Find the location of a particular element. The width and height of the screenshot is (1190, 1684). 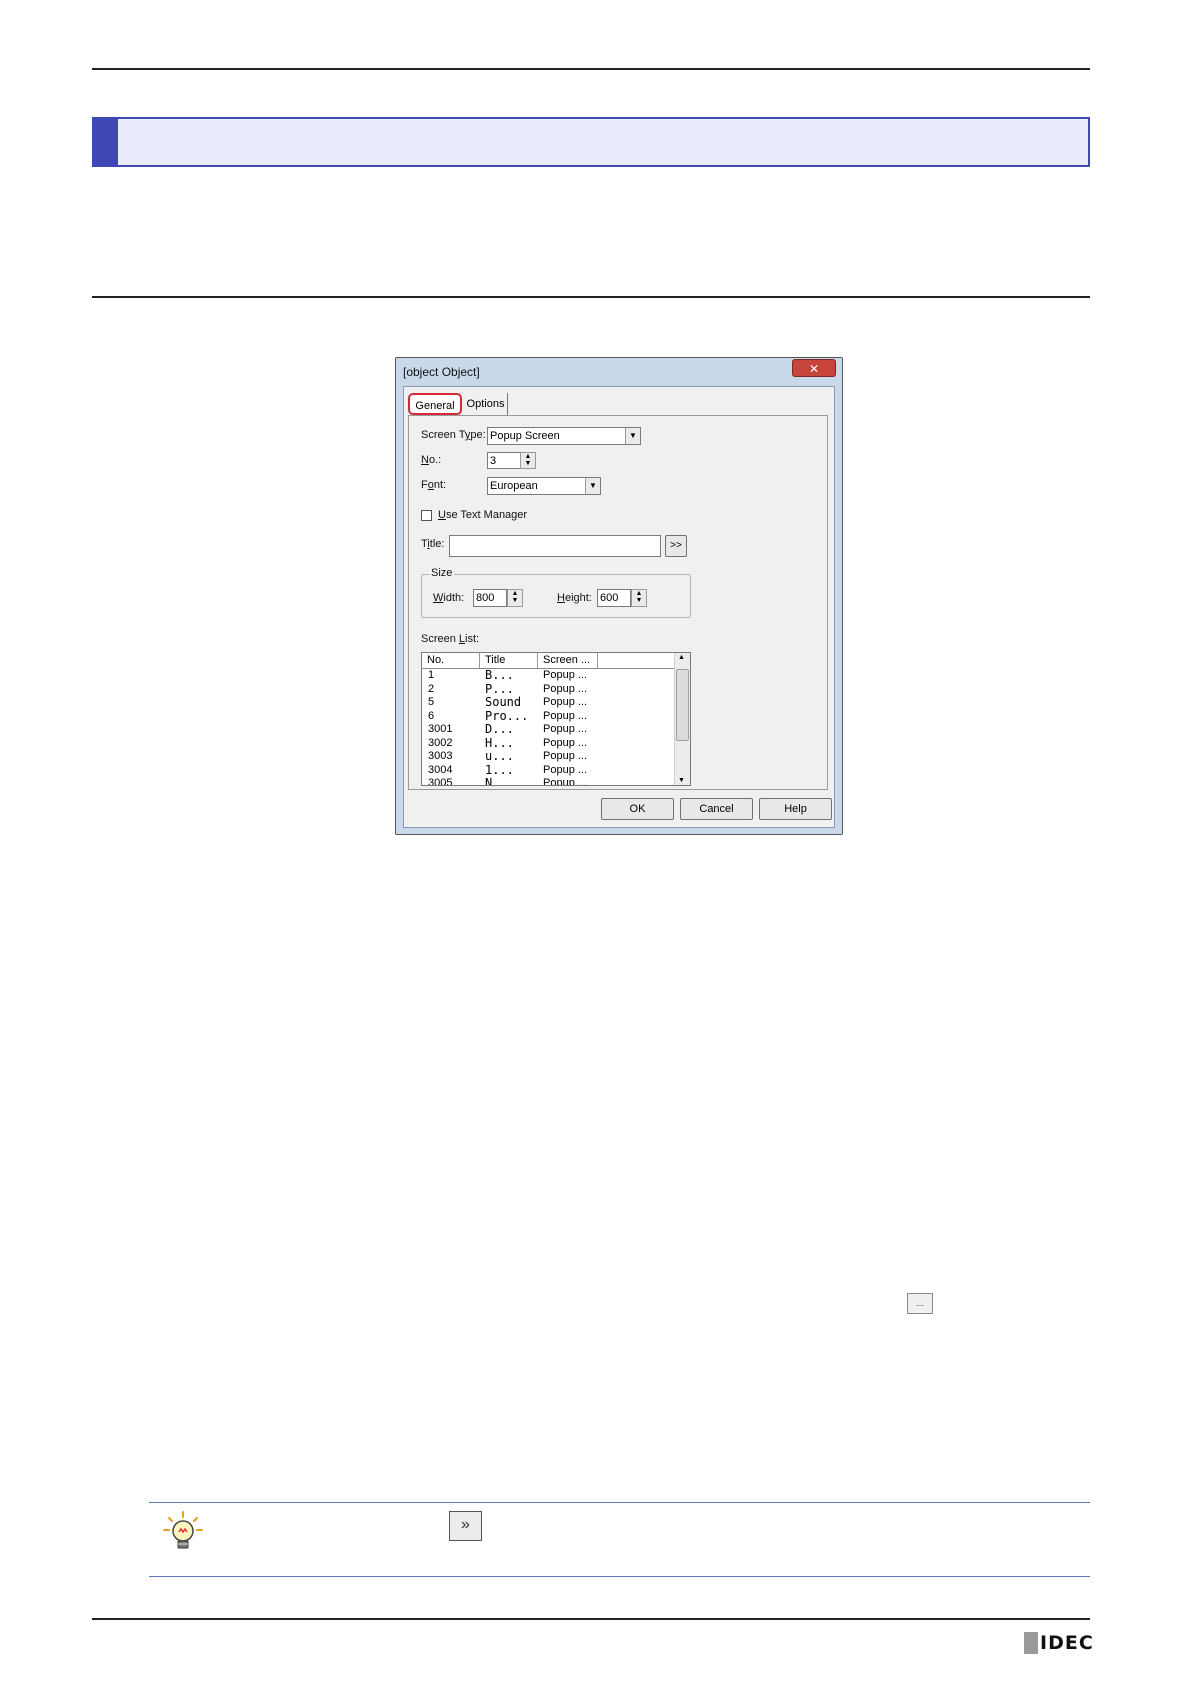

no-label: No.: is located at coordinates (431, 460).